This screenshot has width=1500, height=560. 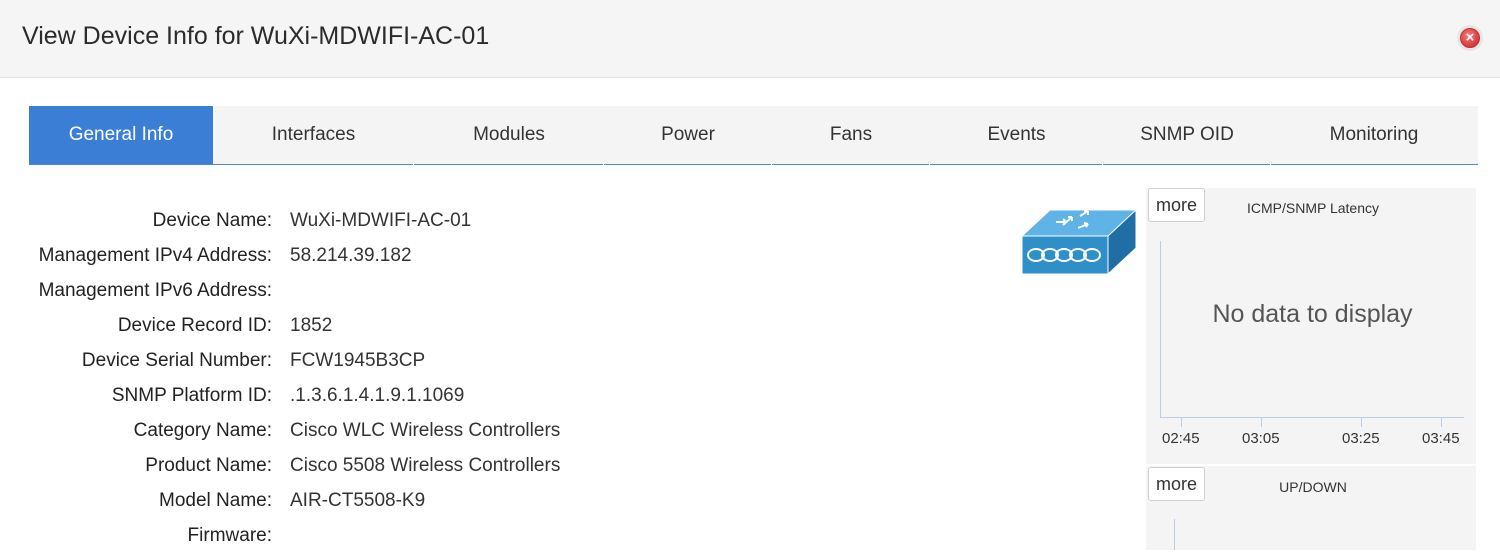 I want to click on info-value: 1852, so click(x=311, y=325).